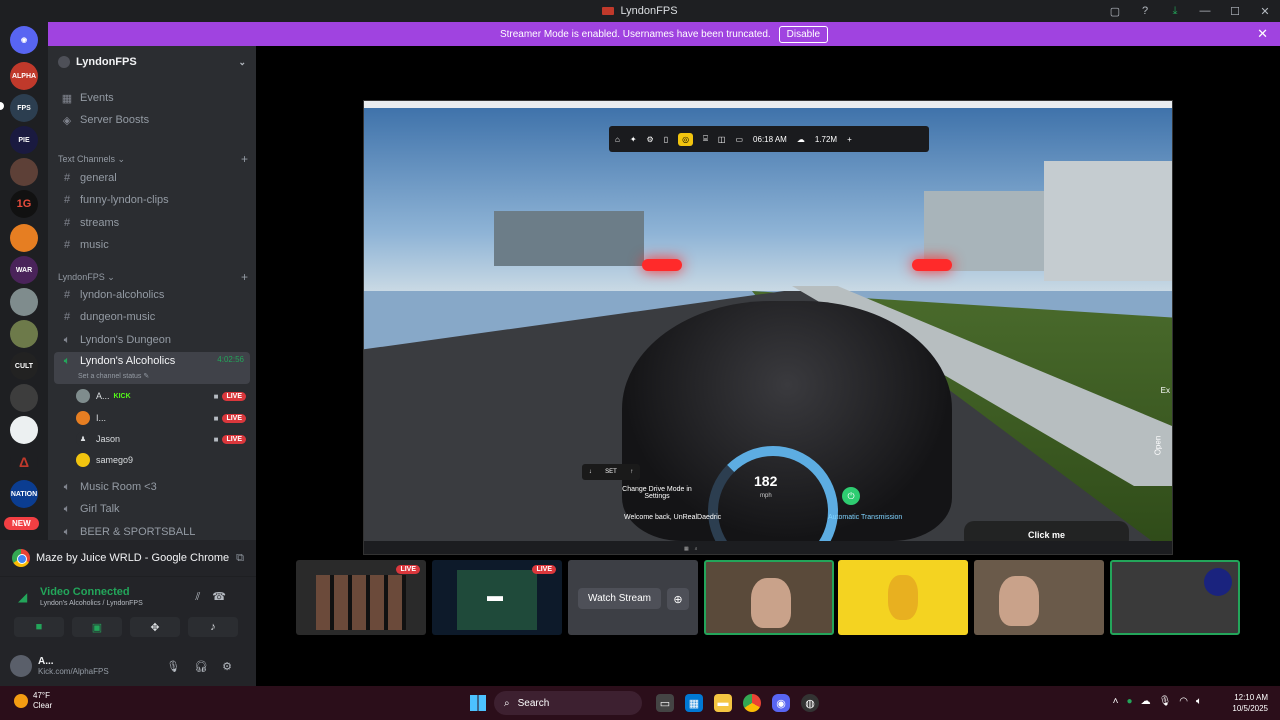 Image resolution: width=1280 pixels, height=720 pixels. I want to click on channel-music: # music, so click(152, 245).